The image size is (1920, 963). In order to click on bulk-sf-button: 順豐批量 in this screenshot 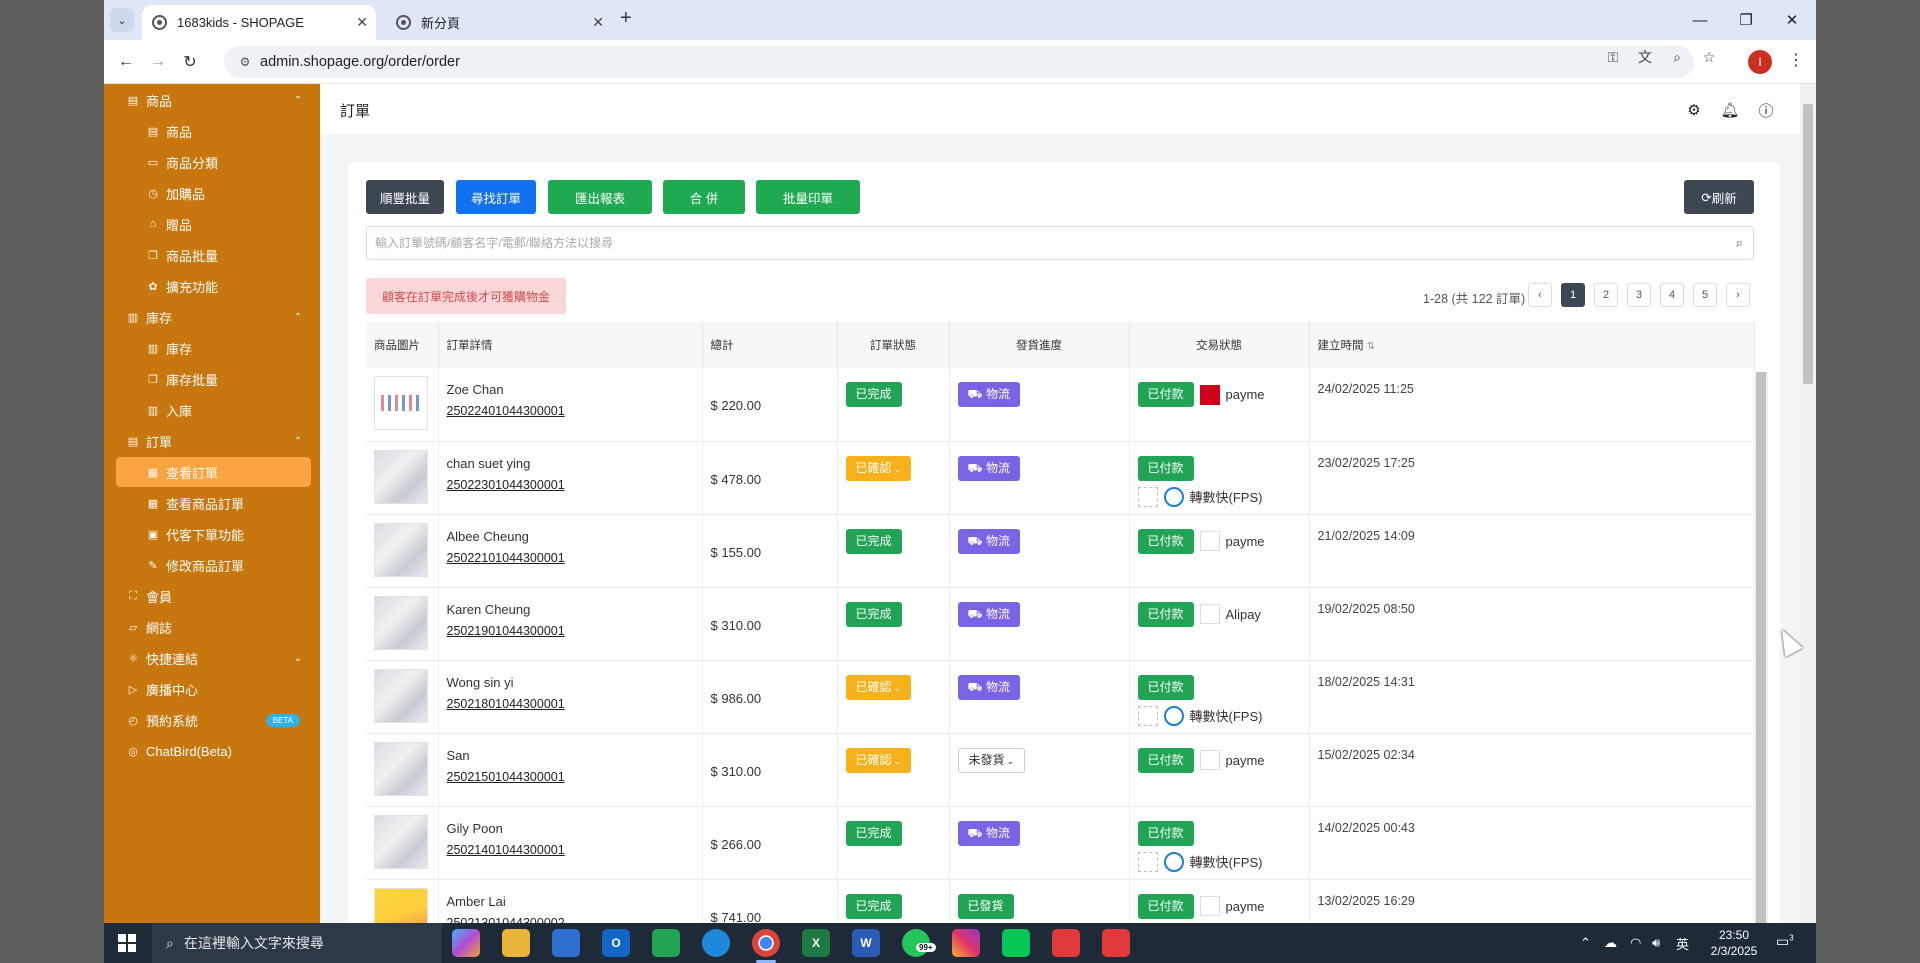, I will do `click(405, 197)`.